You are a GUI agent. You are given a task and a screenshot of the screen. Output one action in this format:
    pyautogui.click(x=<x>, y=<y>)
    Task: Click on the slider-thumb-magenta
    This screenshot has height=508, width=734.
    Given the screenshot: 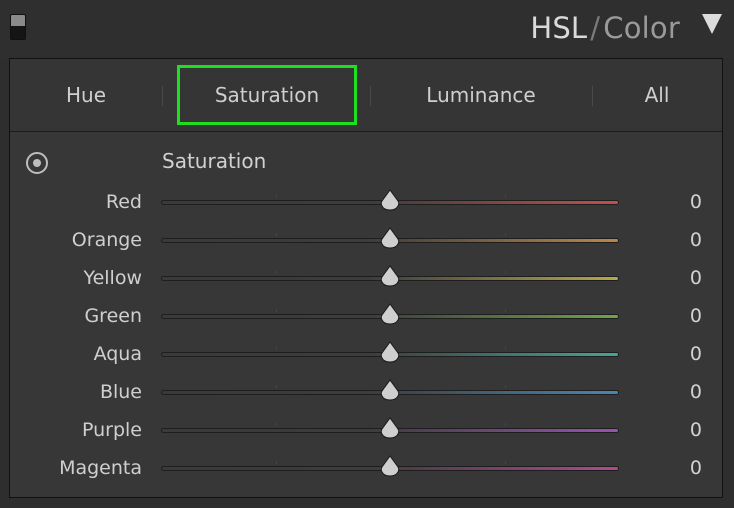 What is the action you would take?
    pyautogui.click(x=390, y=467)
    